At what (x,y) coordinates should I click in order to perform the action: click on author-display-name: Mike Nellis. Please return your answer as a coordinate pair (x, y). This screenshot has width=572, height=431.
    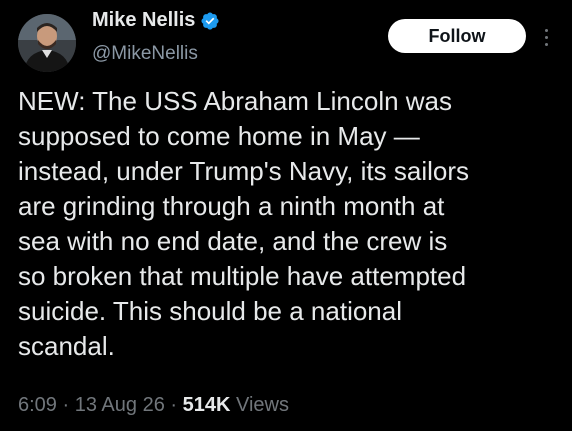
    Looking at the image, I should click on (143, 20).